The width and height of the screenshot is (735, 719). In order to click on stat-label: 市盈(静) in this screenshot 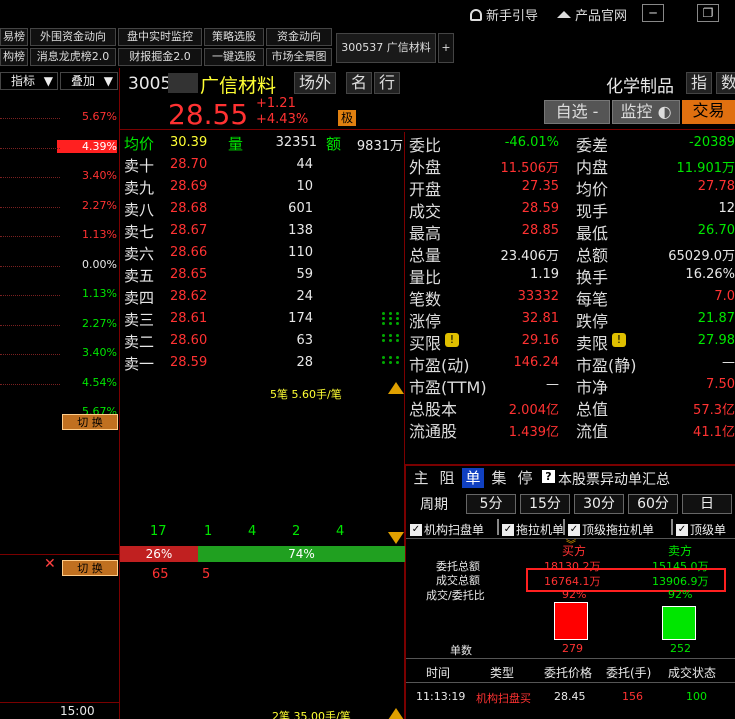, I will do `click(606, 365)`.